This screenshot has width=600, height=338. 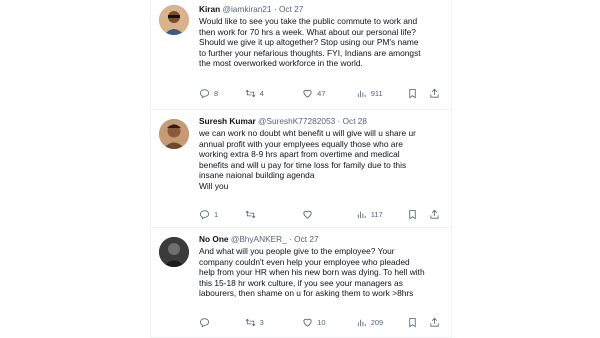 I want to click on reply-button, so click(x=222, y=322).